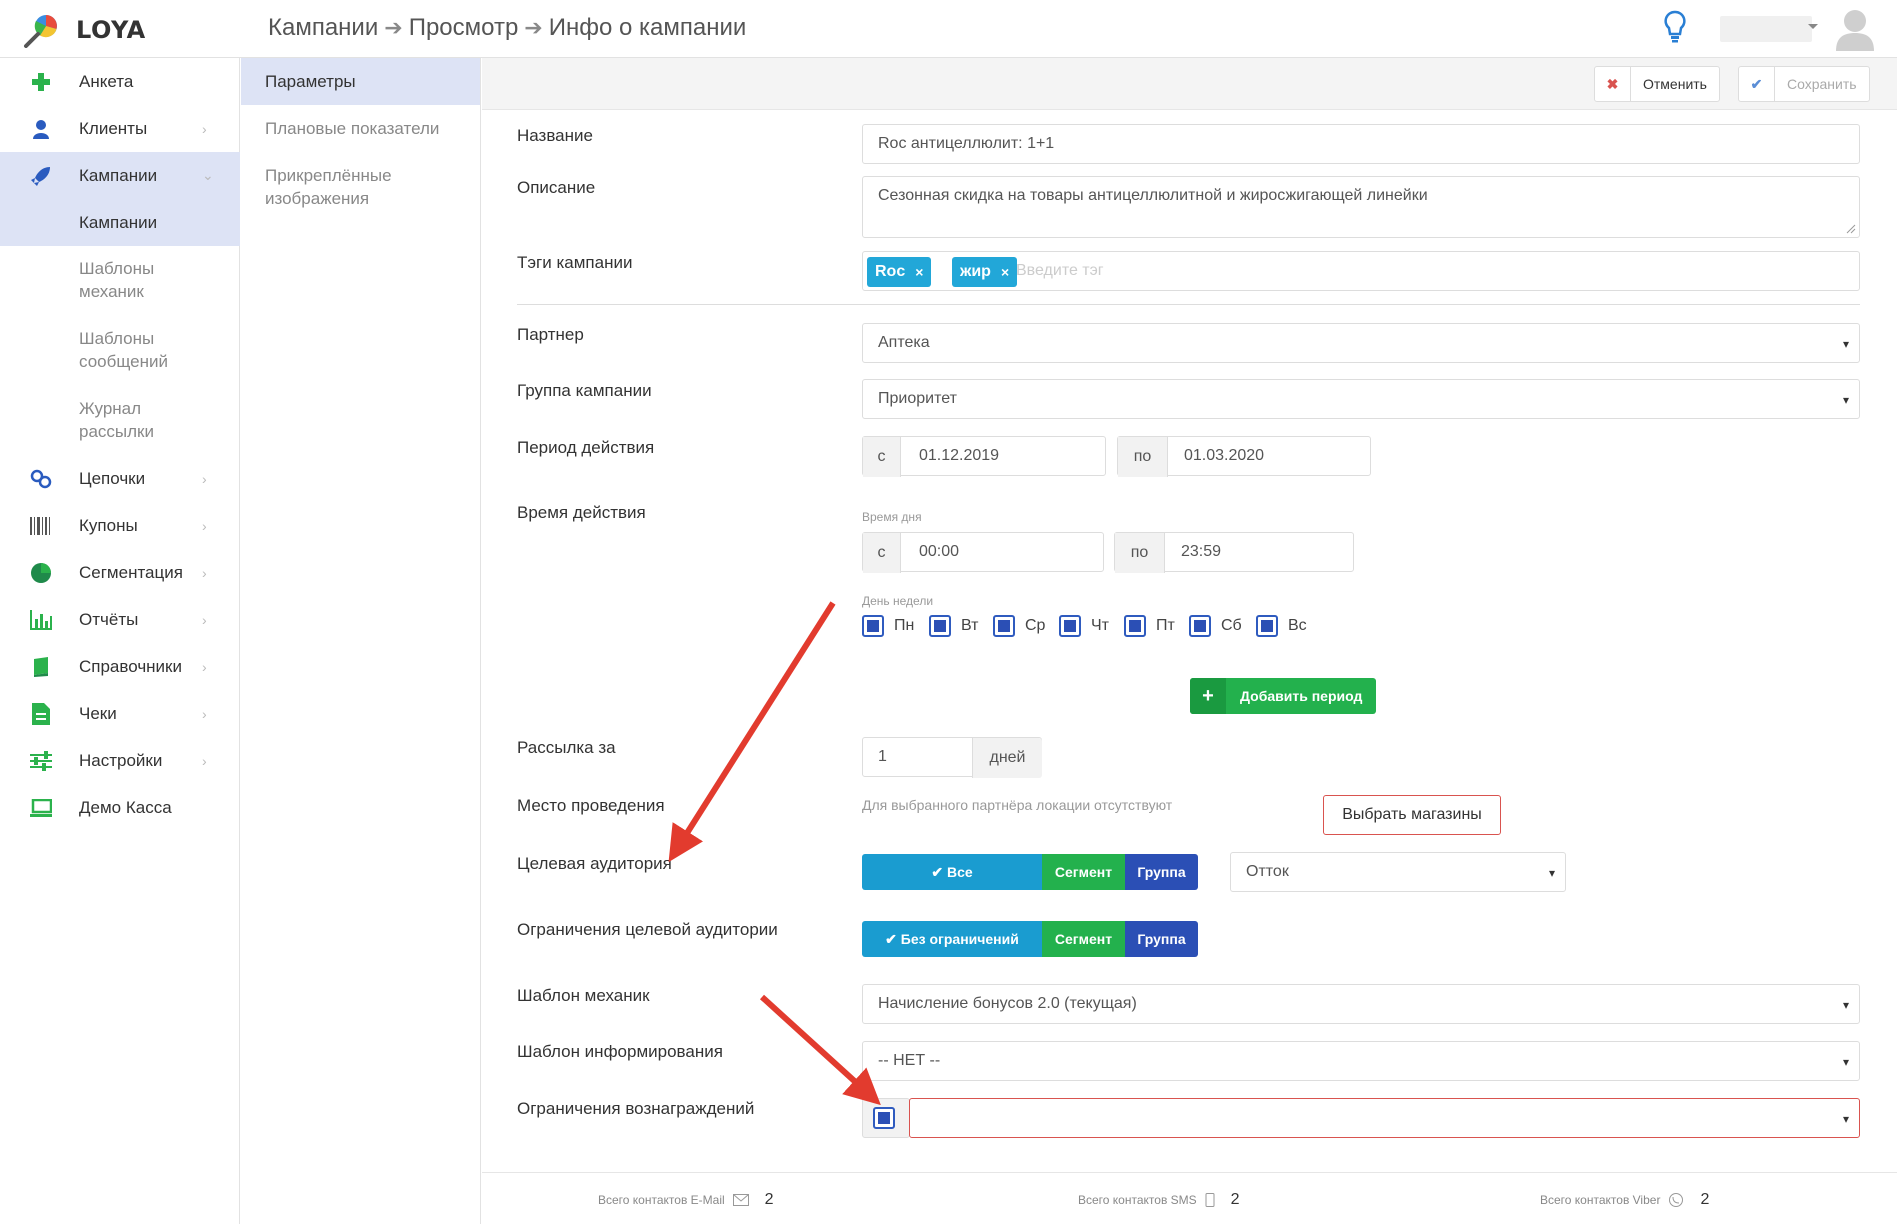 This screenshot has width=1897, height=1224. What do you see at coordinates (1855, 29) in the screenshot?
I see `avatar` at bounding box center [1855, 29].